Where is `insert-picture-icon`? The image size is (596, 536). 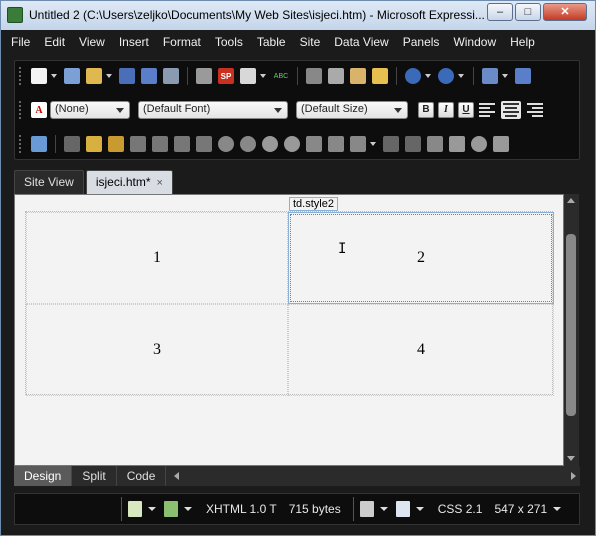
insert-picture-icon is located at coordinates (39, 144).